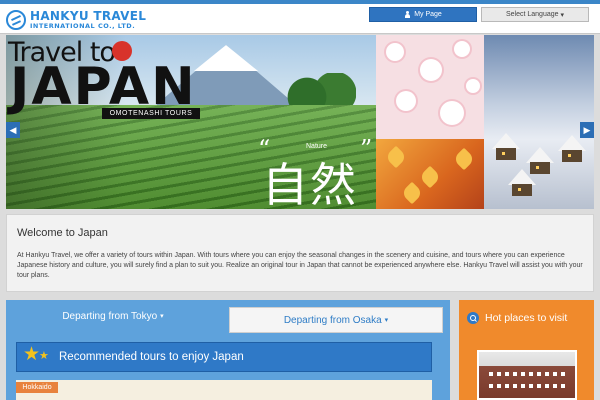  What do you see at coordinates (473, 318) in the screenshot?
I see `search-icon` at bounding box center [473, 318].